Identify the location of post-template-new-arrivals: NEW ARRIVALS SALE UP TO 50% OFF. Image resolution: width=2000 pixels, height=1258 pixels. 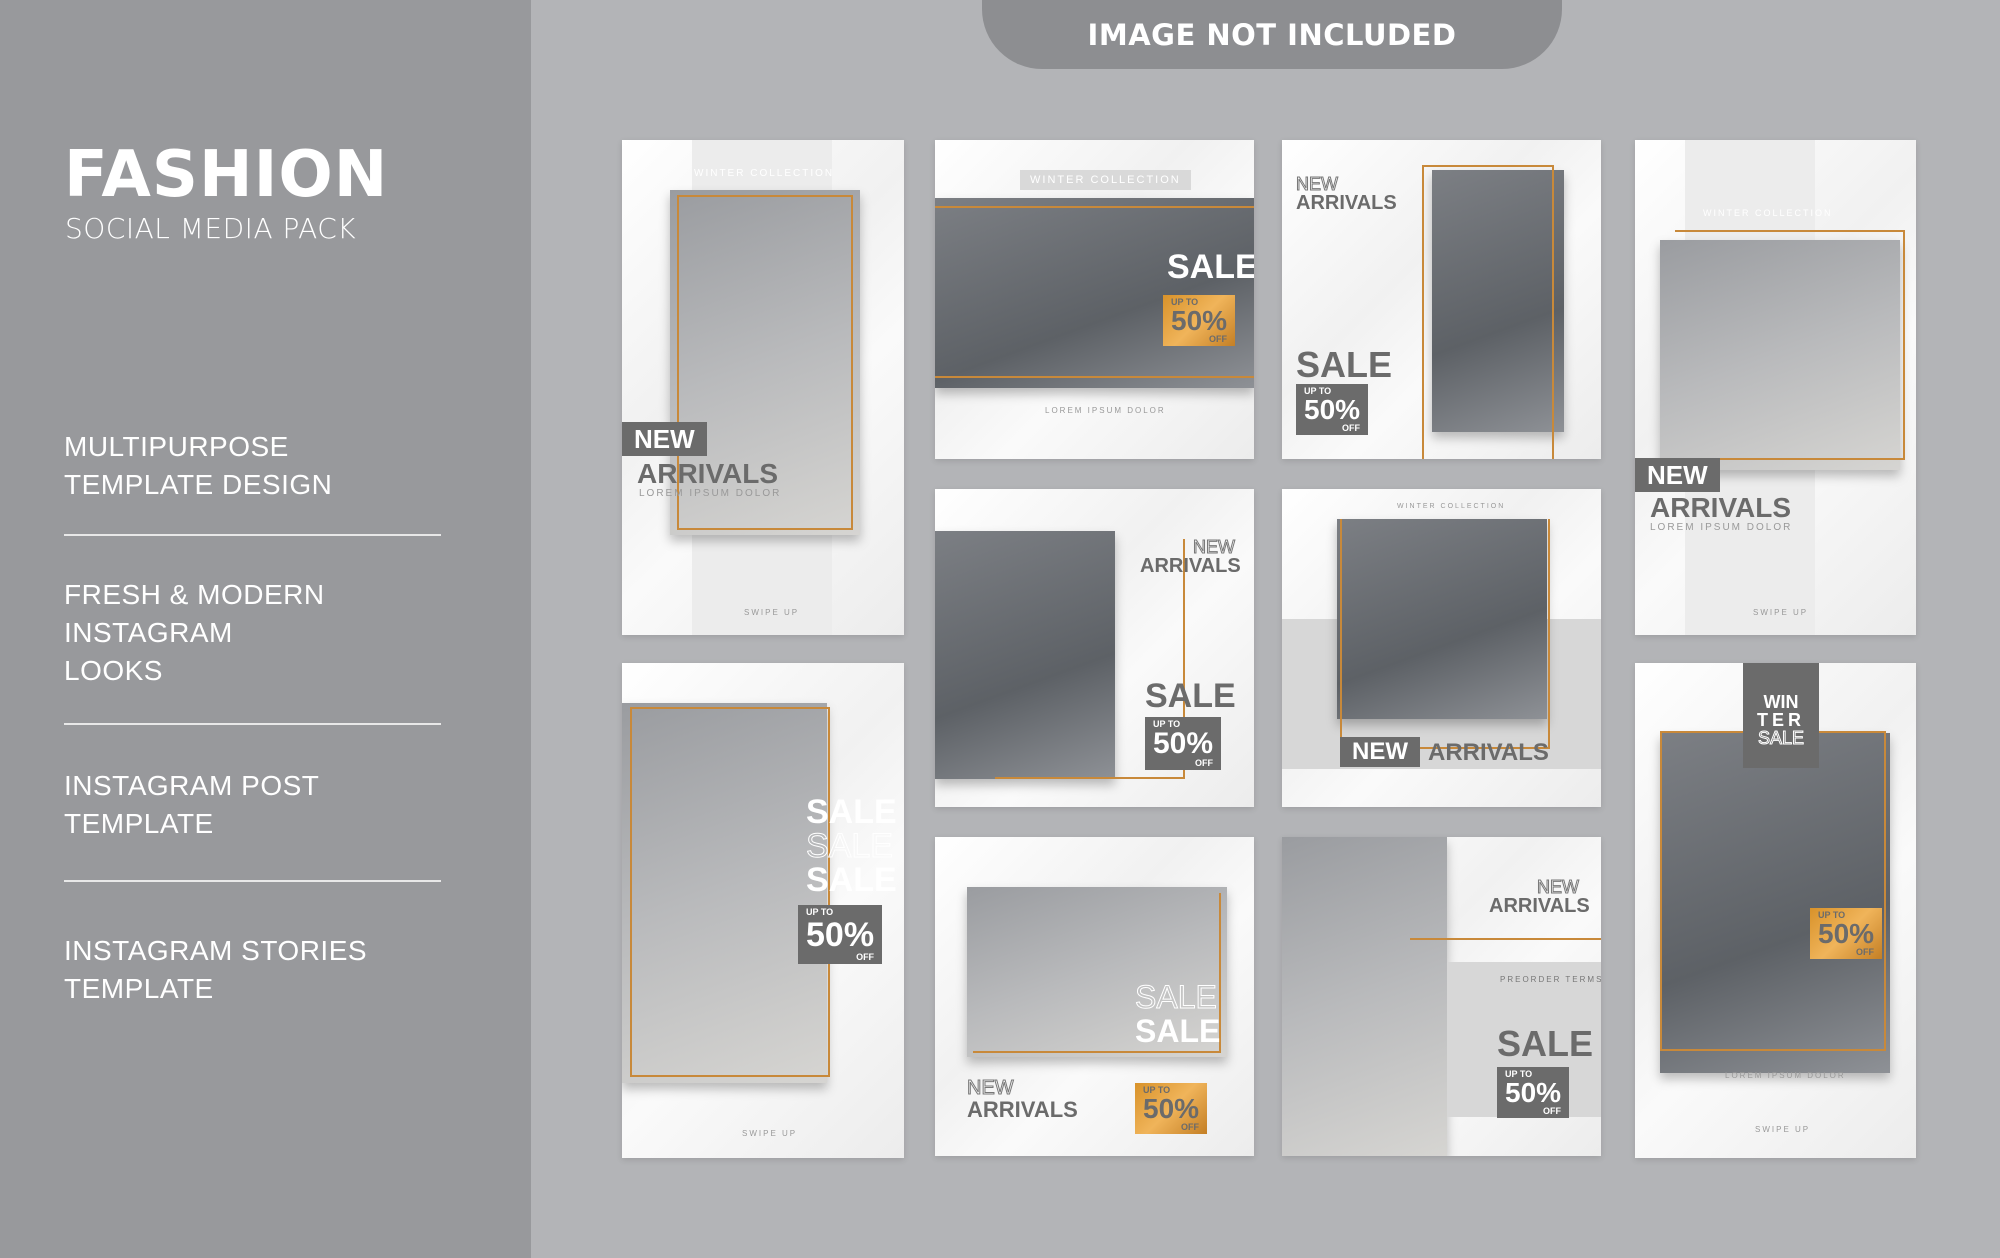
(1094, 648).